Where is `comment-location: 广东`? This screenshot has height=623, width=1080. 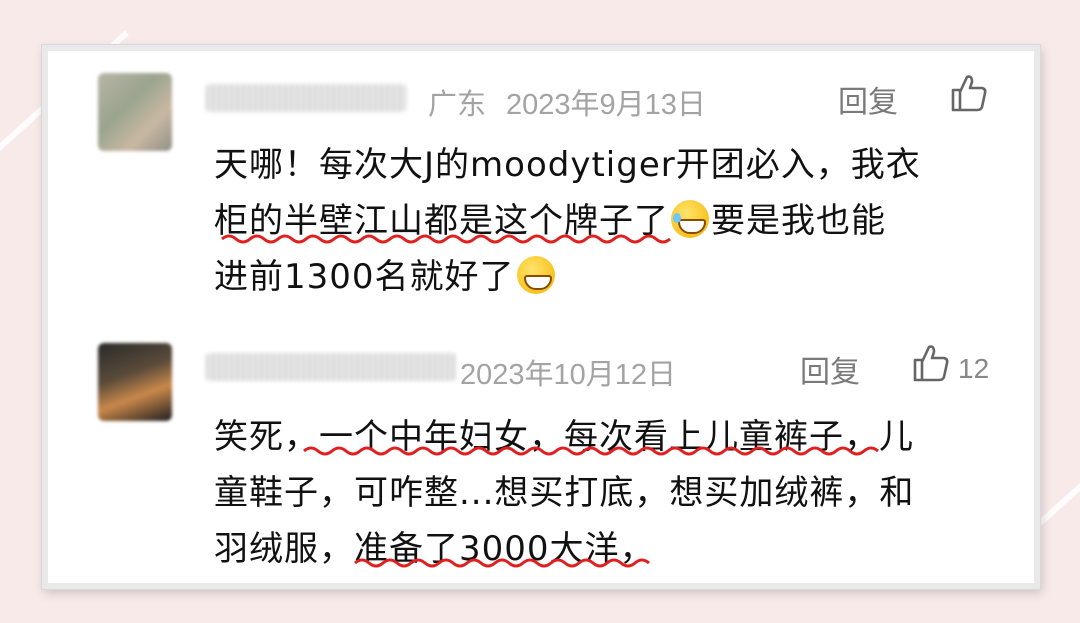
comment-location: 广东 is located at coordinates (457, 105).